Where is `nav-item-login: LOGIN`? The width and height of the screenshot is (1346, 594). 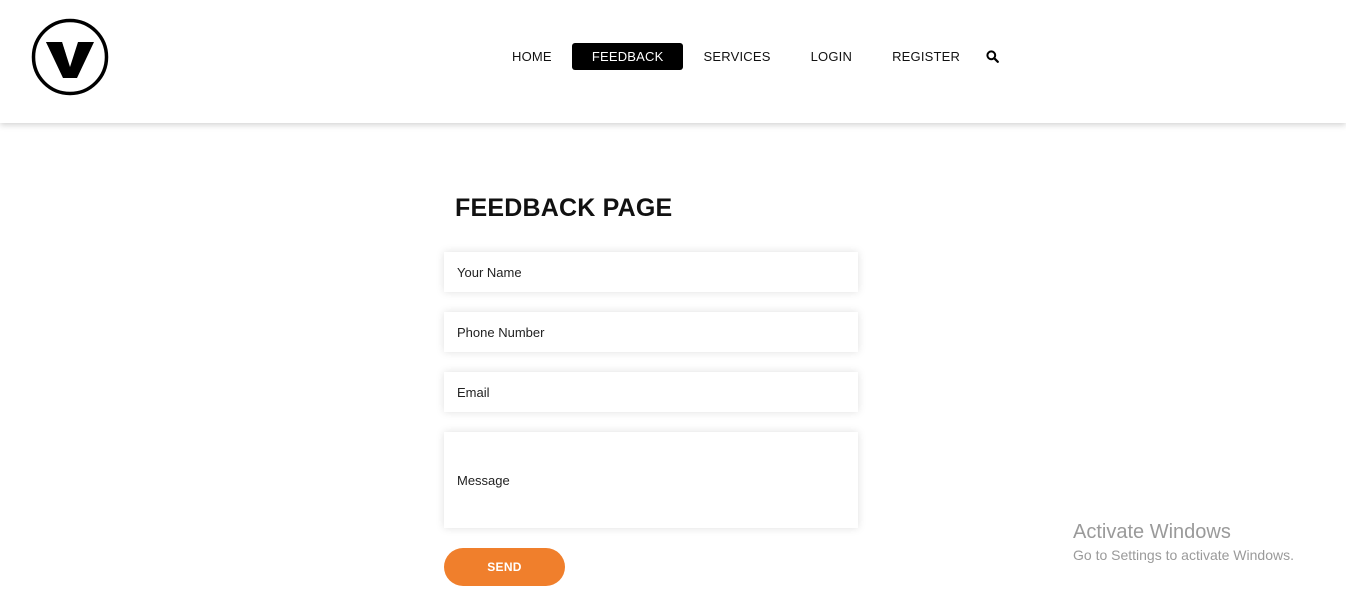
nav-item-login: LOGIN is located at coordinates (831, 56).